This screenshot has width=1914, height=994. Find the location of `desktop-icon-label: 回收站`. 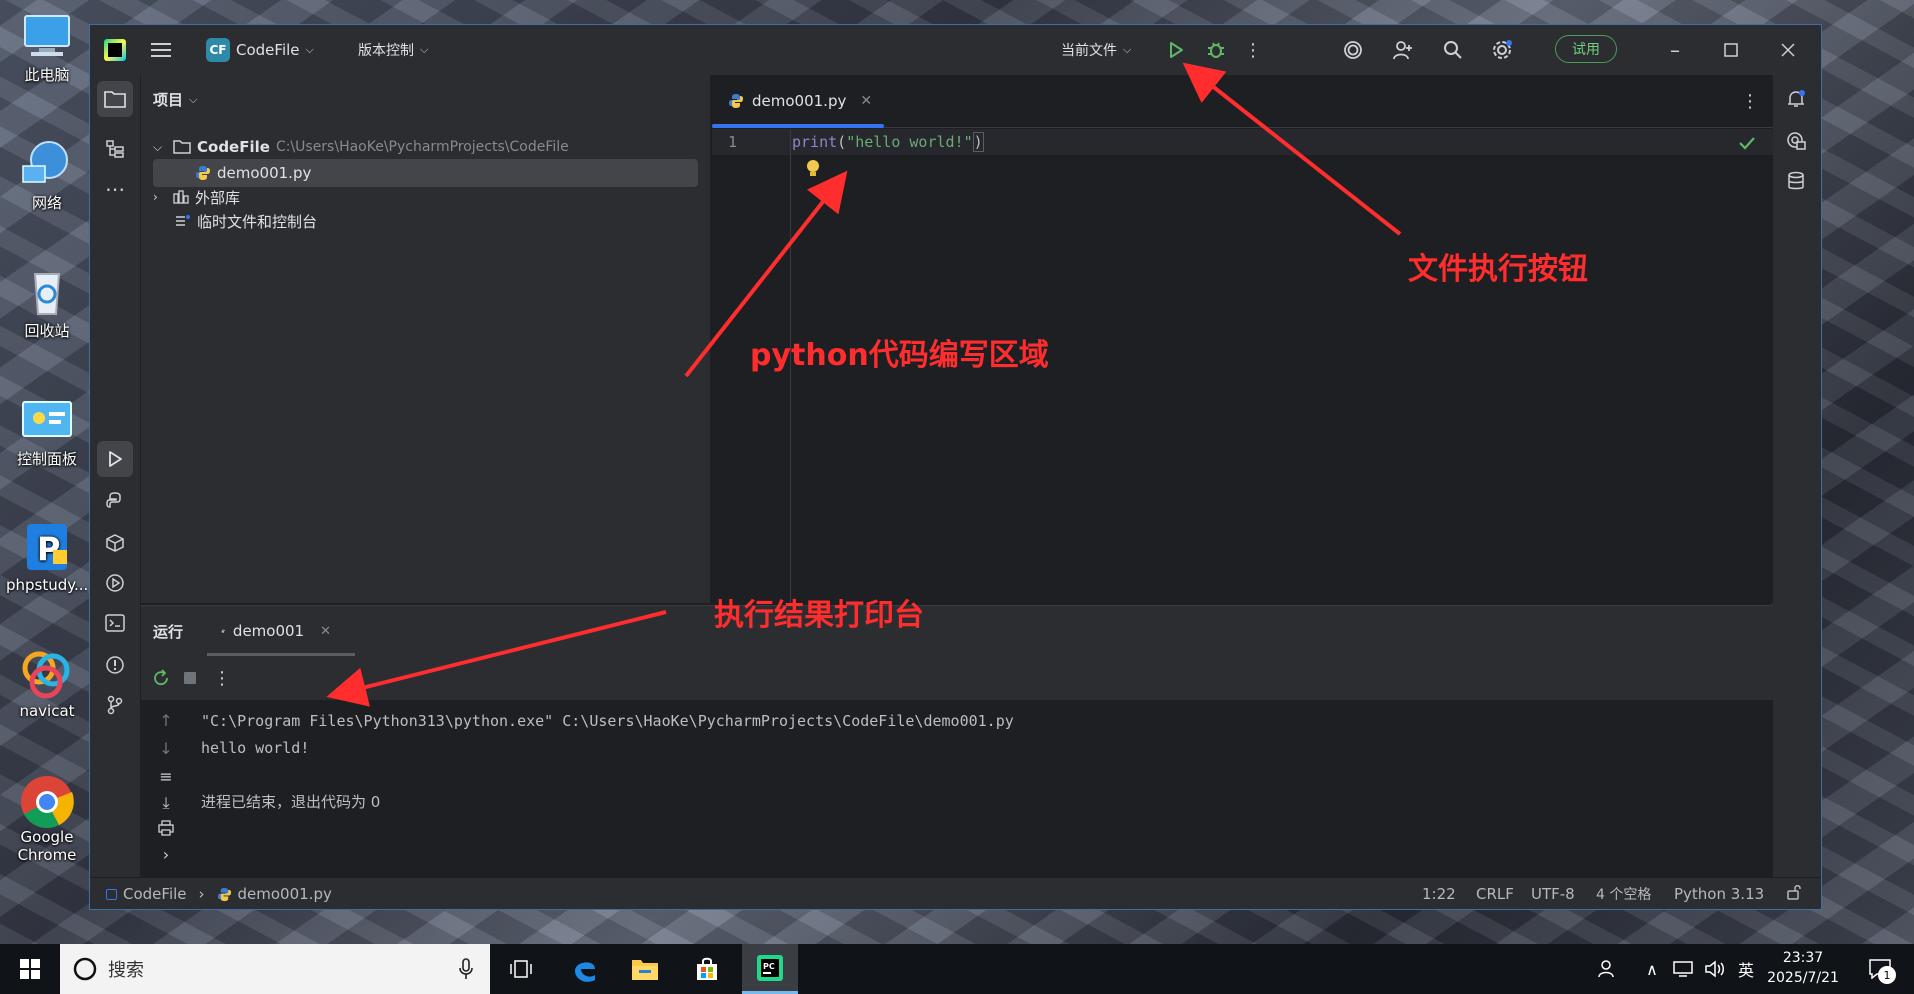

desktop-icon-label: 回收站 is located at coordinates (47, 331).